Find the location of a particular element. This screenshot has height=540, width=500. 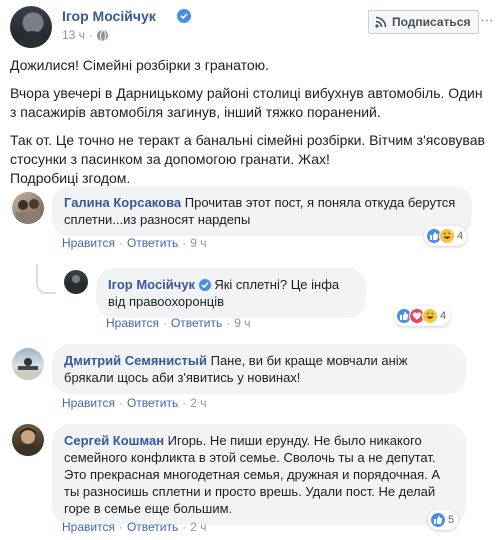

post-meta: 13 ч · is located at coordinates (85, 35).